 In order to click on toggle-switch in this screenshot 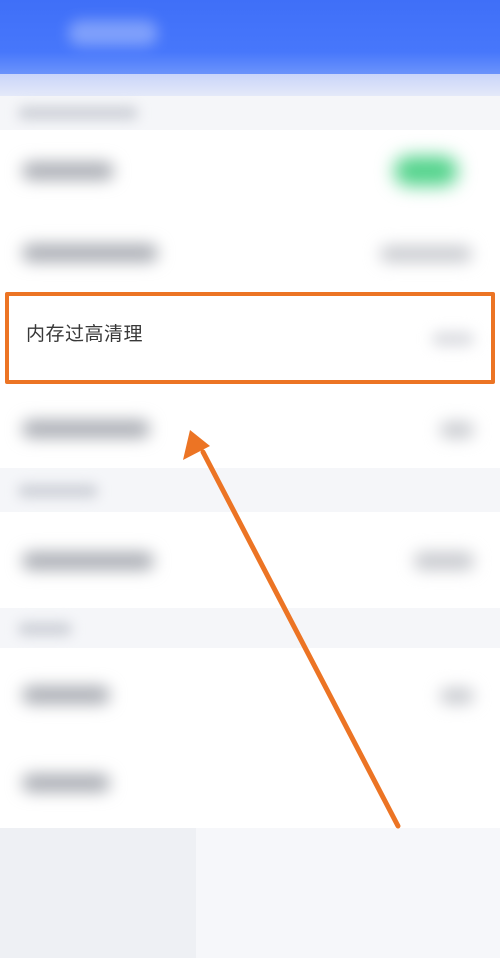, I will do `click(426, 171)`.